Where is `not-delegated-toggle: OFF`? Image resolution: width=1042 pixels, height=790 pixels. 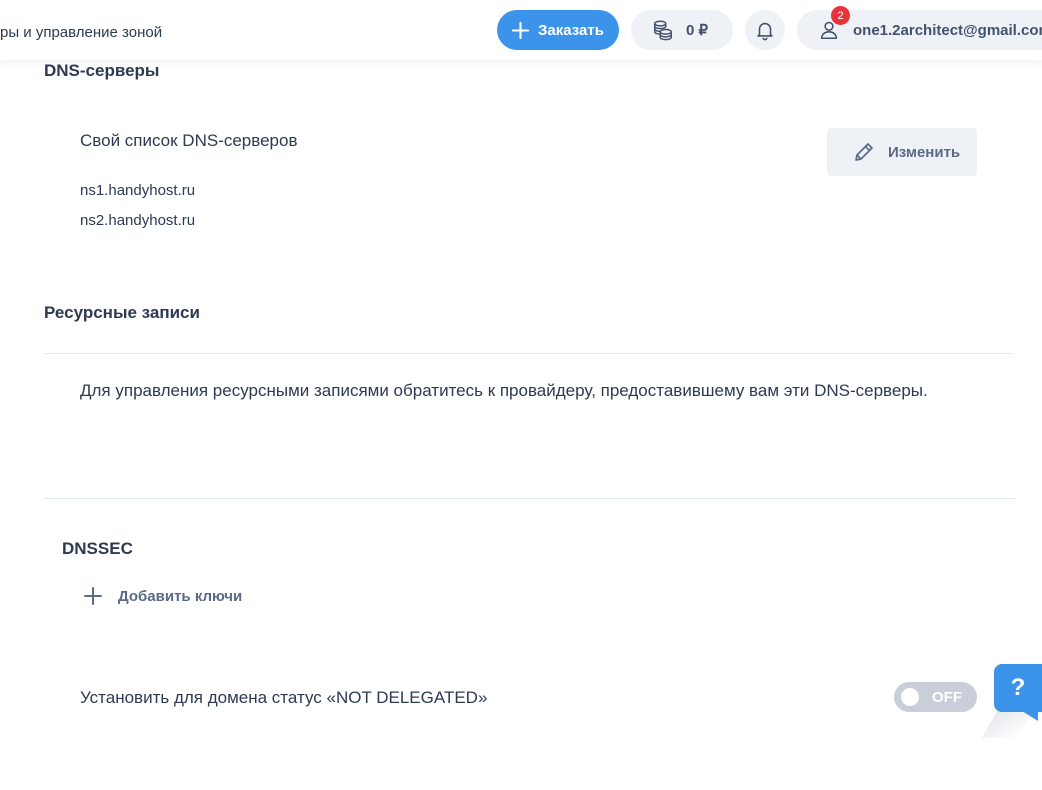
not-delegated-toggle: OFF is located at coordinates (935, 697).